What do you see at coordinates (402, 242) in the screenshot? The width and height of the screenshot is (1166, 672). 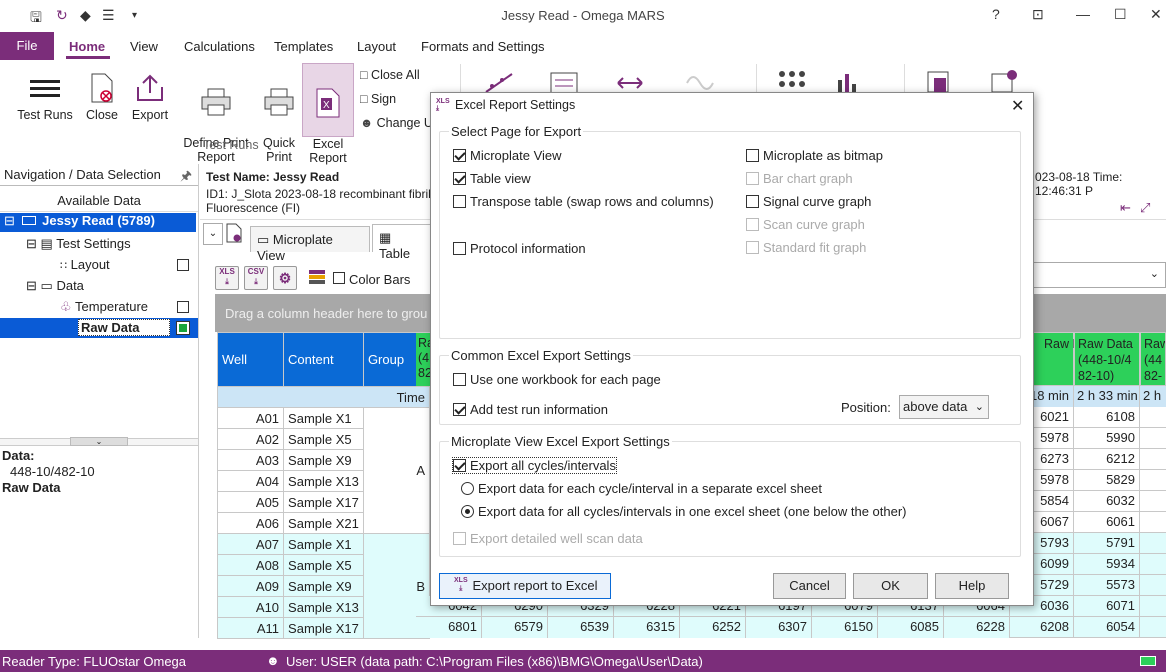 I see `tab-table: ▦ Table` at bounding box center [402, 242].